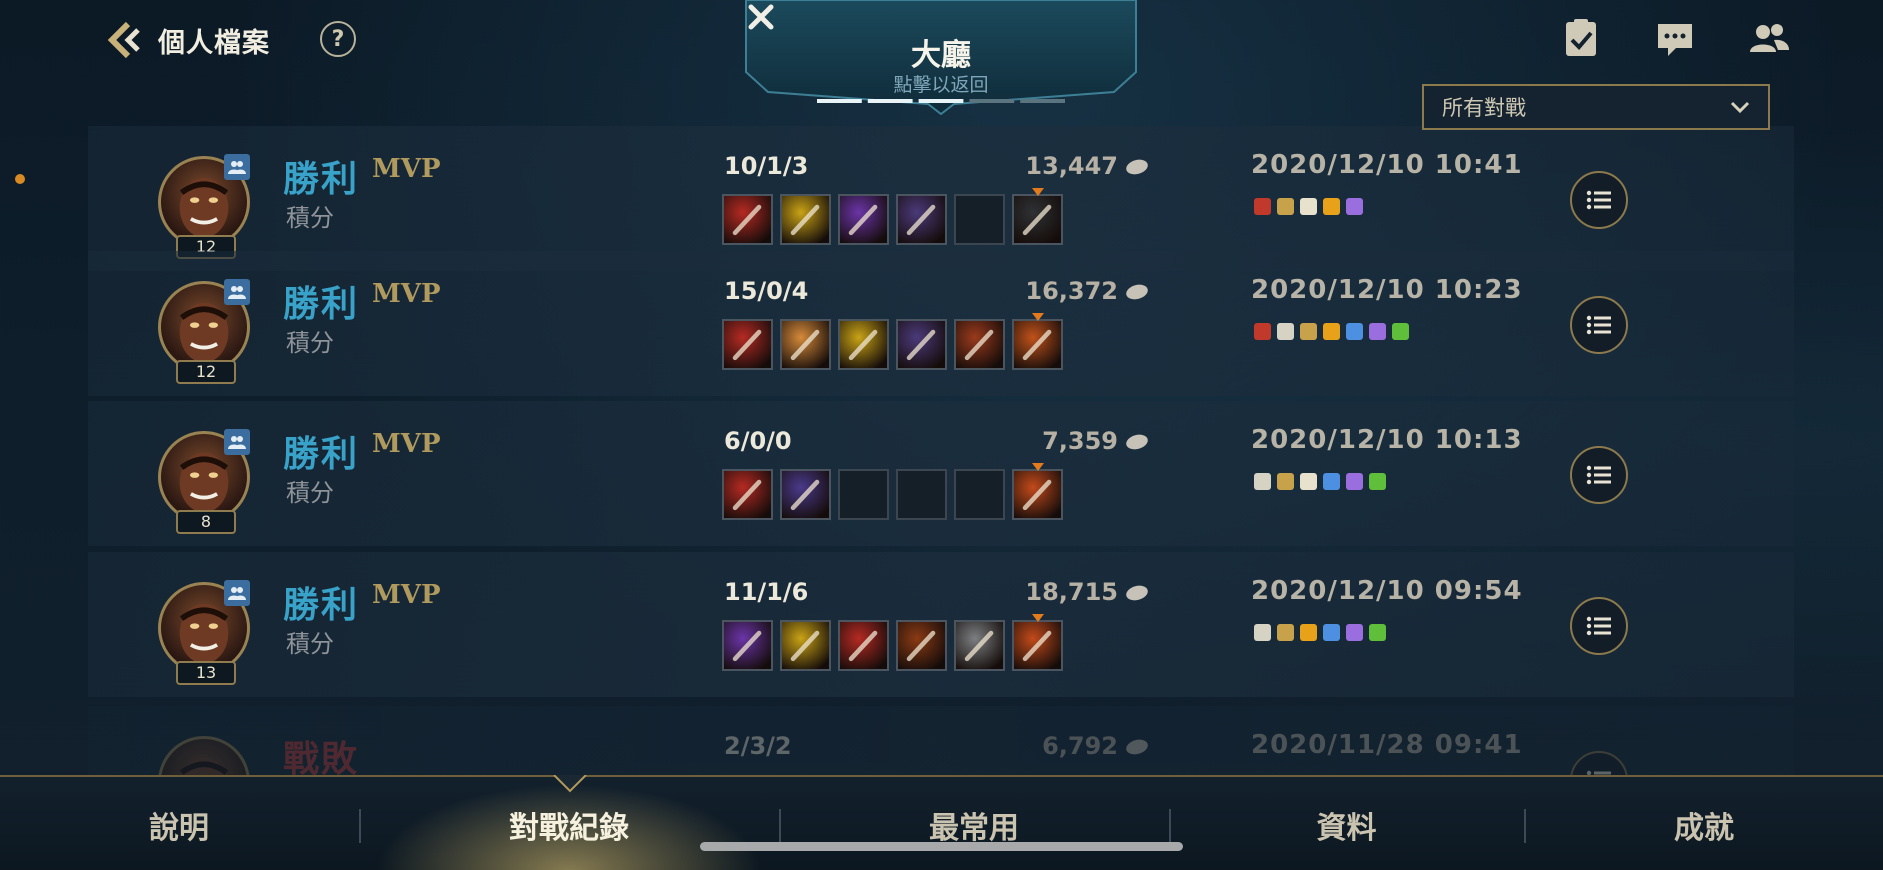 The height and width of the screenshot is (870, 1883). I want to click on match-date: 2020/12/10 10:23, so click(1387, 290).